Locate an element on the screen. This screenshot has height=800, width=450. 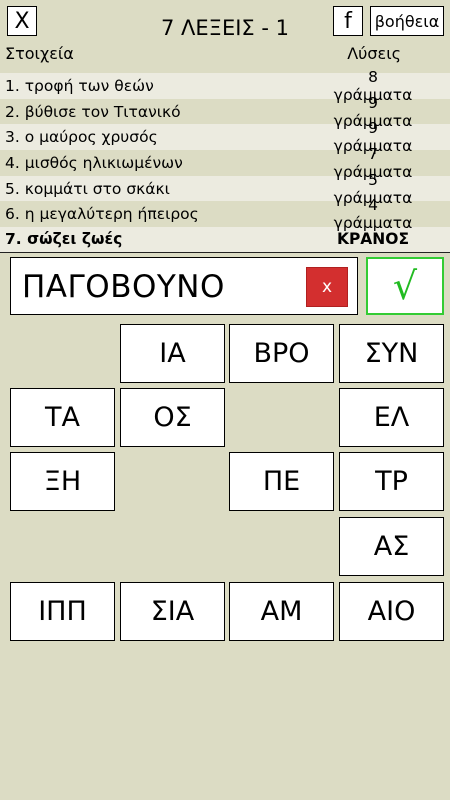
clue-text: 7. σώζει ζωές is located at coordinates (64, 239).